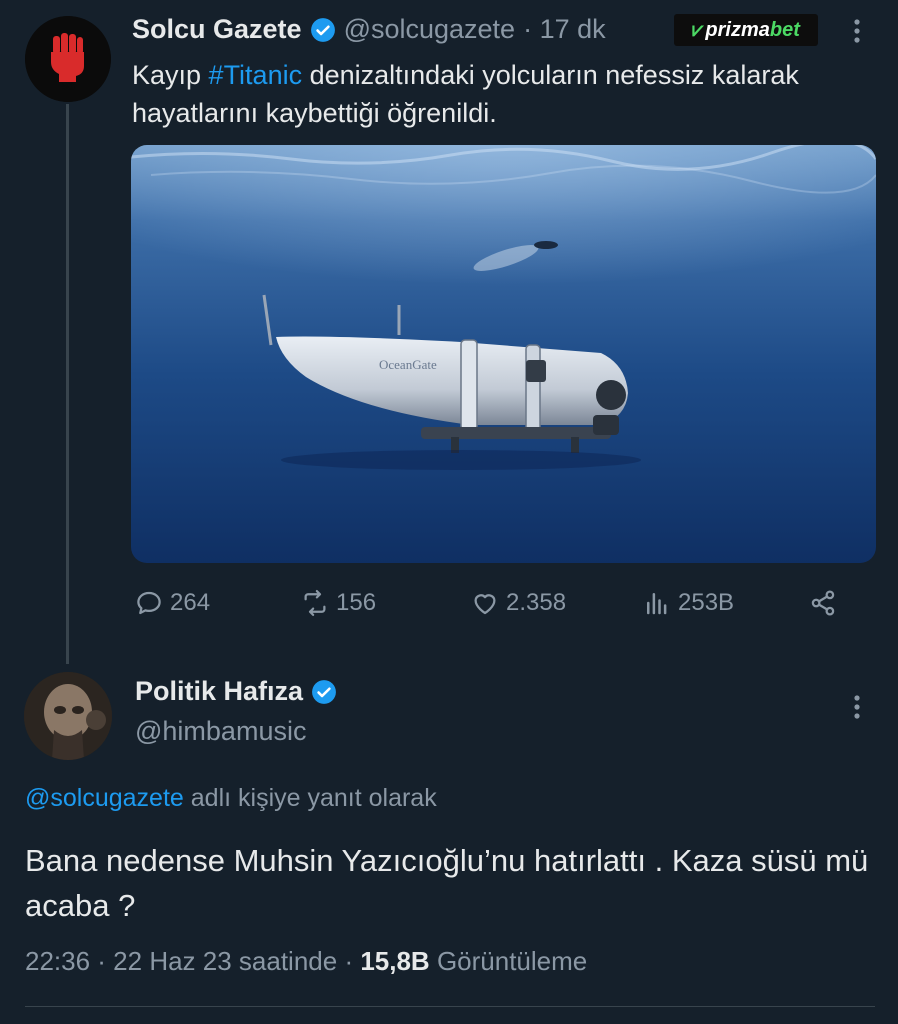  Describe the element at coordinates (256, 75) in the screenshot. I see `hashtag-link: #Titanic` at that location.